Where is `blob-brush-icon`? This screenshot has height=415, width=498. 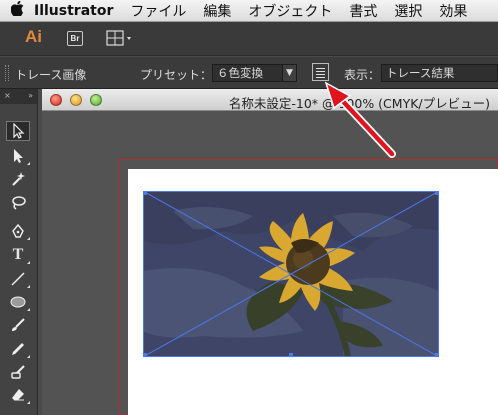
blob-brush-icon is located at coordinates (18, 372).